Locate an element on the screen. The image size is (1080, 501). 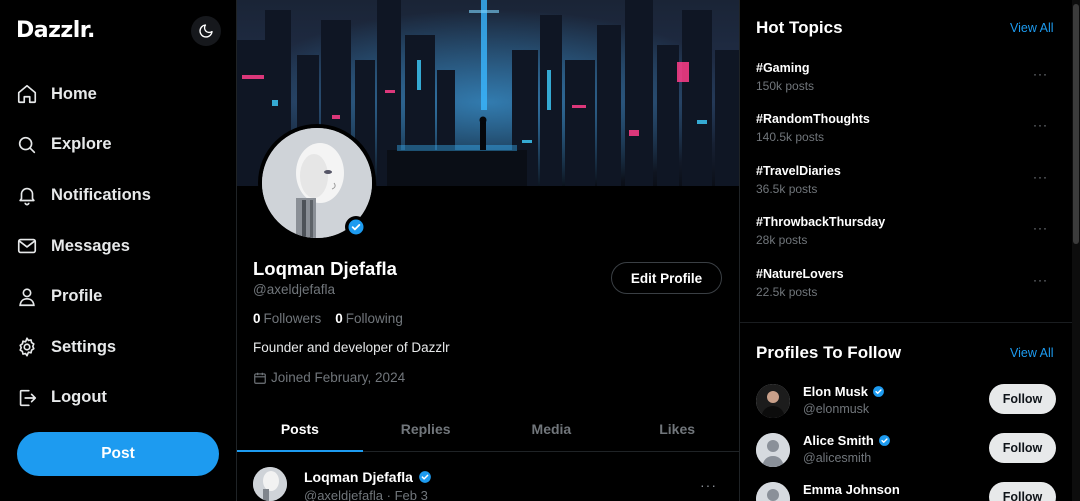
app-logo: Dazzlr. is located at coordinates (55, 30).